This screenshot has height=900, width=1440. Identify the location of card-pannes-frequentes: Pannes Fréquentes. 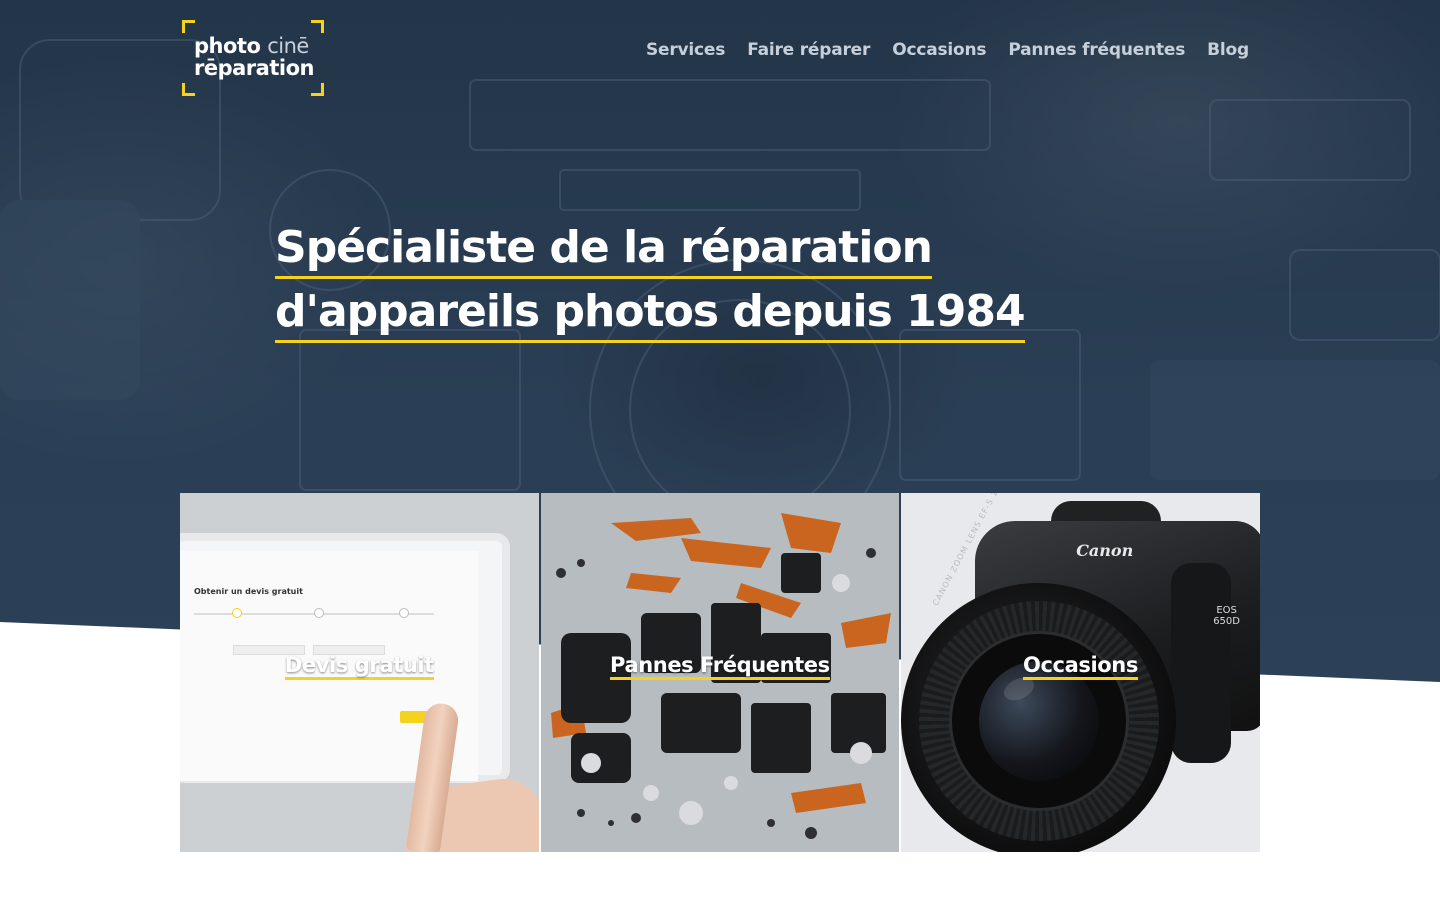
(720, 672).